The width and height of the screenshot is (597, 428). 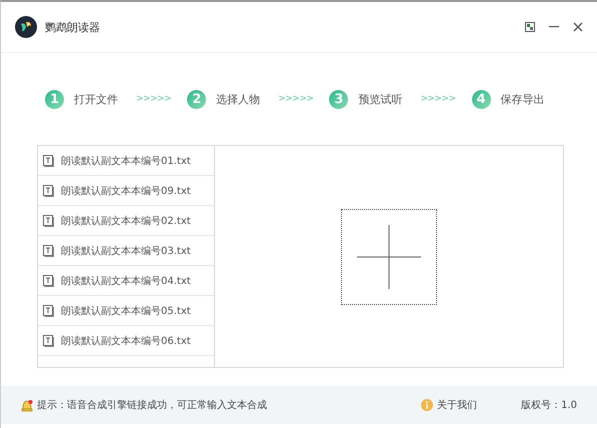 What do you see at coordinates (338, 99) in the screenshot?
I see `step-number: 3` at bounding box center [338, 99].